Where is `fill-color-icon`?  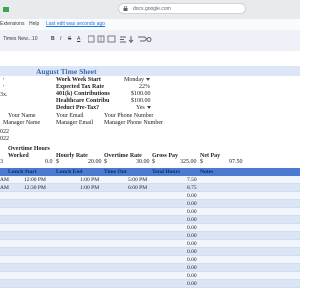 fill-color-icon is located at coordinates (91, 39).